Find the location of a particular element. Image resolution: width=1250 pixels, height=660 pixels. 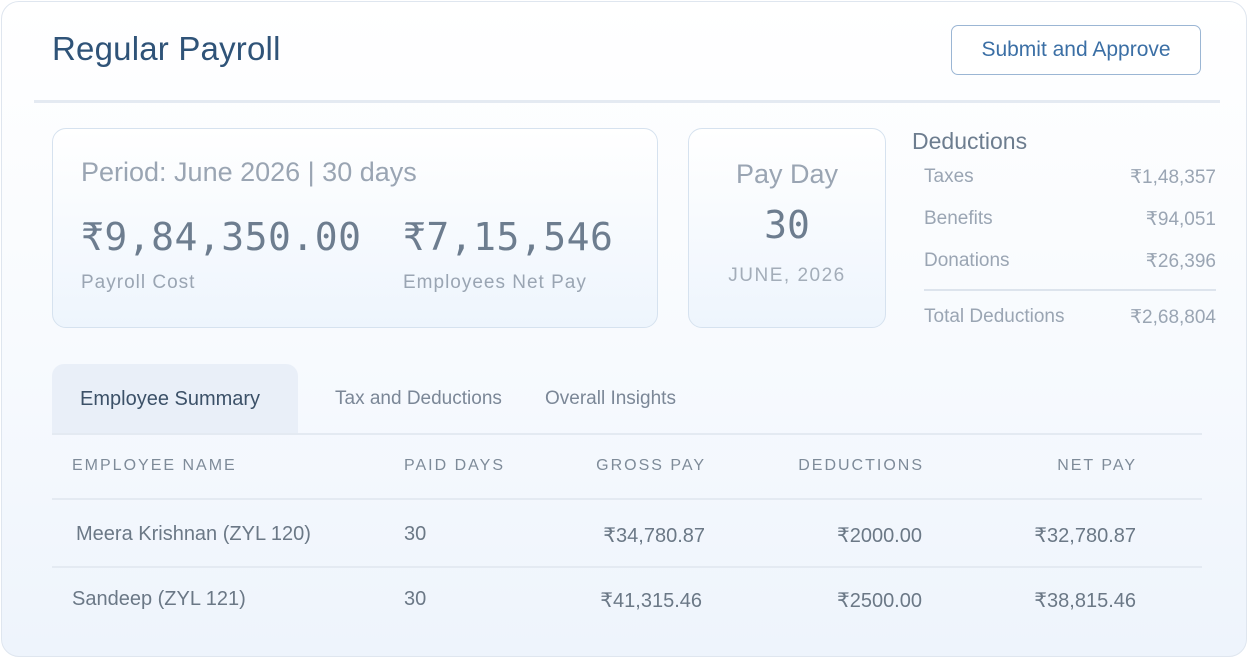

net-pay: ₹32,780.87 is located at coordinates (1085, 536).